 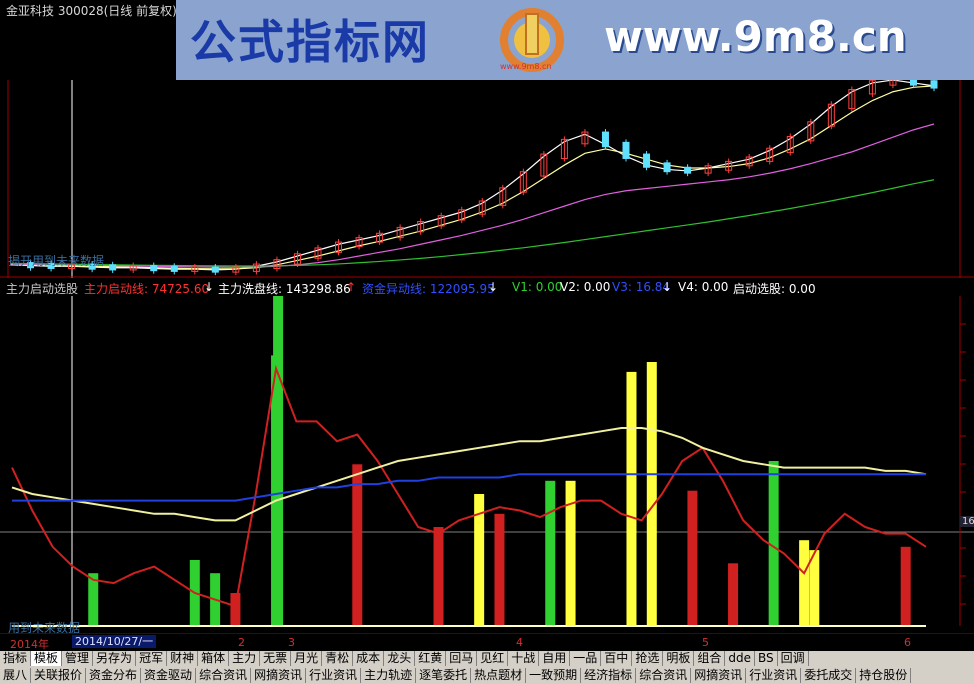 What do you see at coordinates (431, 658) in the screenshot?
I see `tab-13: 红黄` at bounding box center [431, 658].